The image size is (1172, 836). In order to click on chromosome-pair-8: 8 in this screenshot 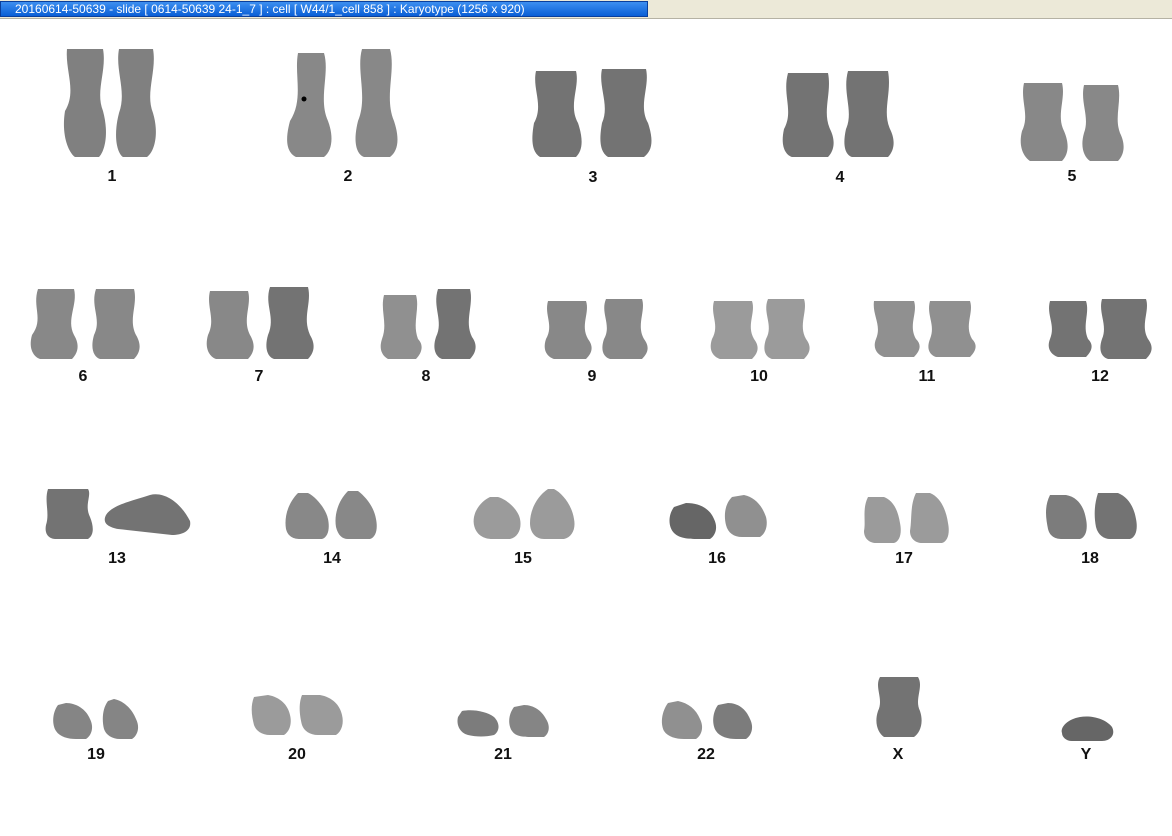, I will do `click(428, 338)`.